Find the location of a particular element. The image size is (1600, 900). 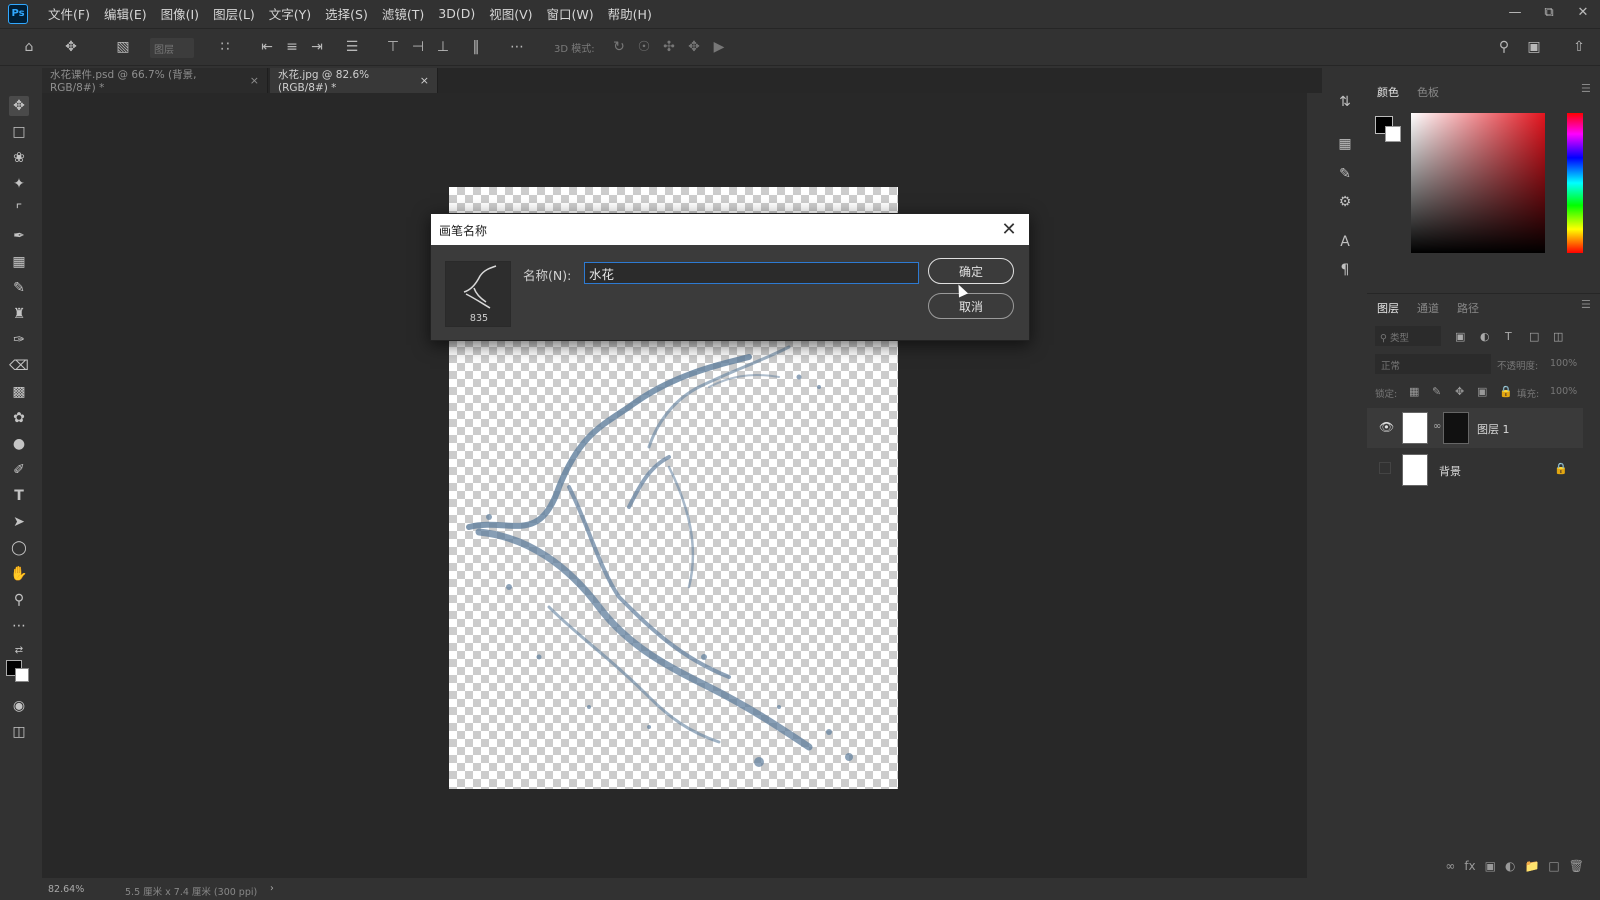

tab-channels: 通道 is located at coordinates (1428, 308).